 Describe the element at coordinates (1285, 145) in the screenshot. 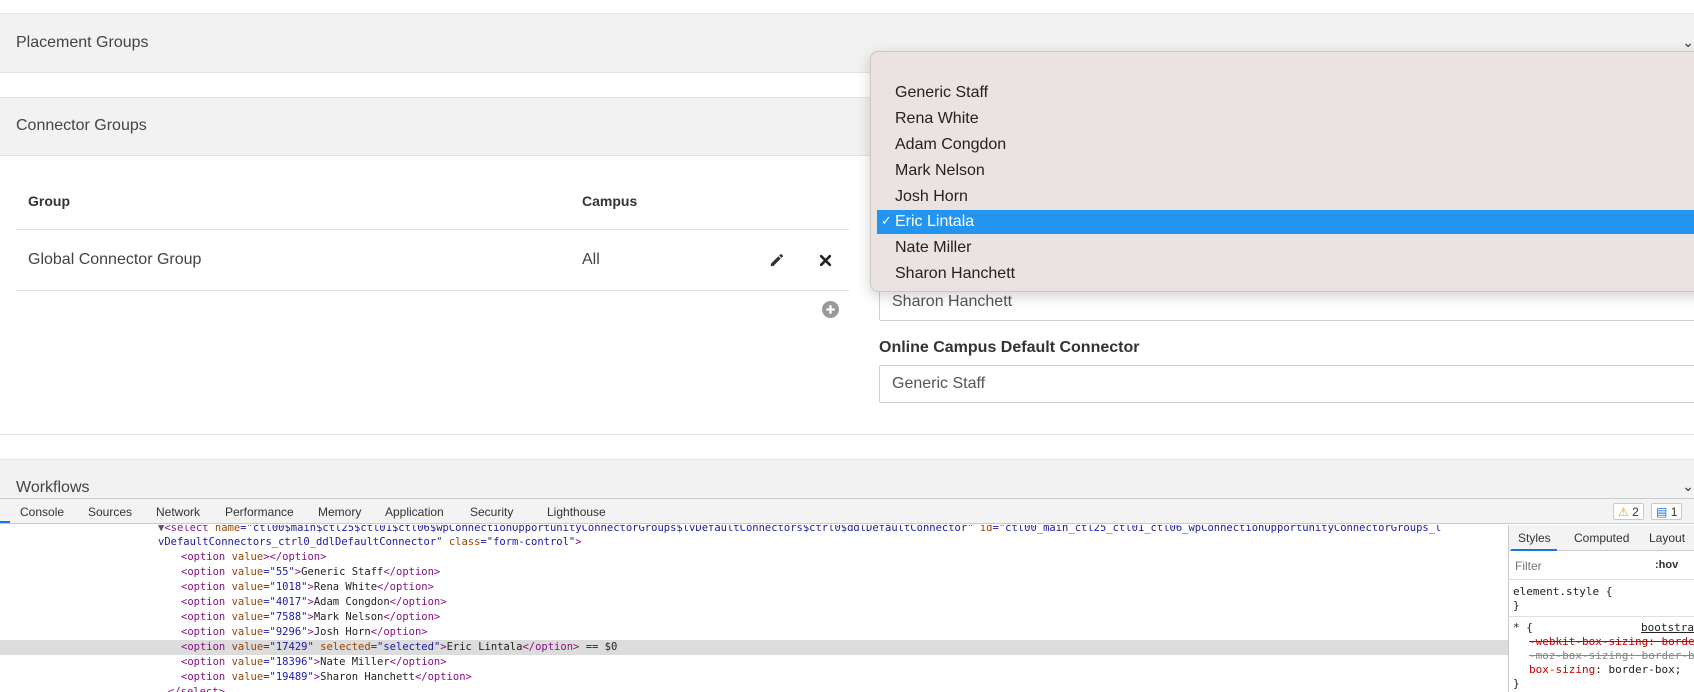

I see `dropdown-option: Adam Congdon` at that location.